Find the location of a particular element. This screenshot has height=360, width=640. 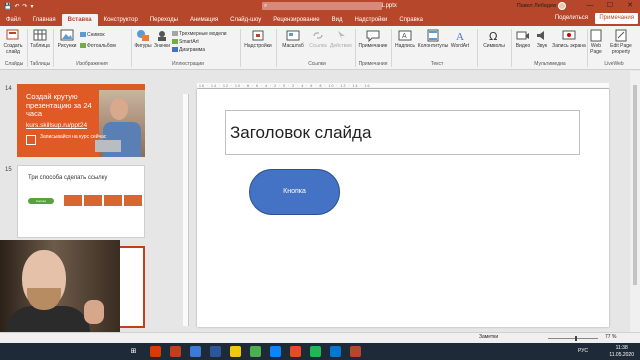

tab-home: Главная is located at coordinates (44, 20).